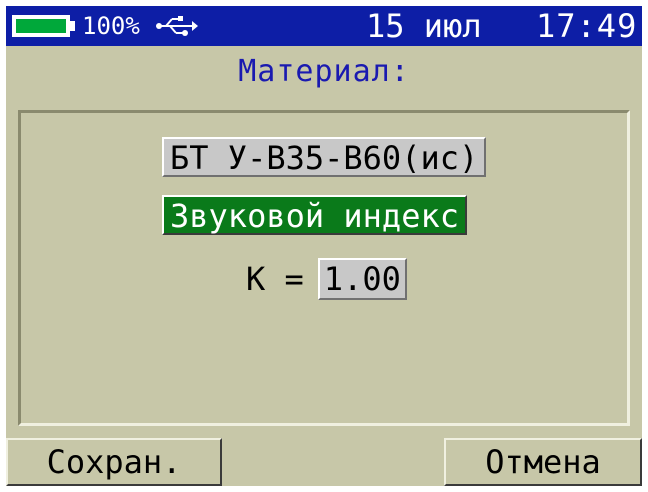  Describe the element at coordinates (587, 26) in the screenshot. I see `status-time: 17:49` at that location.